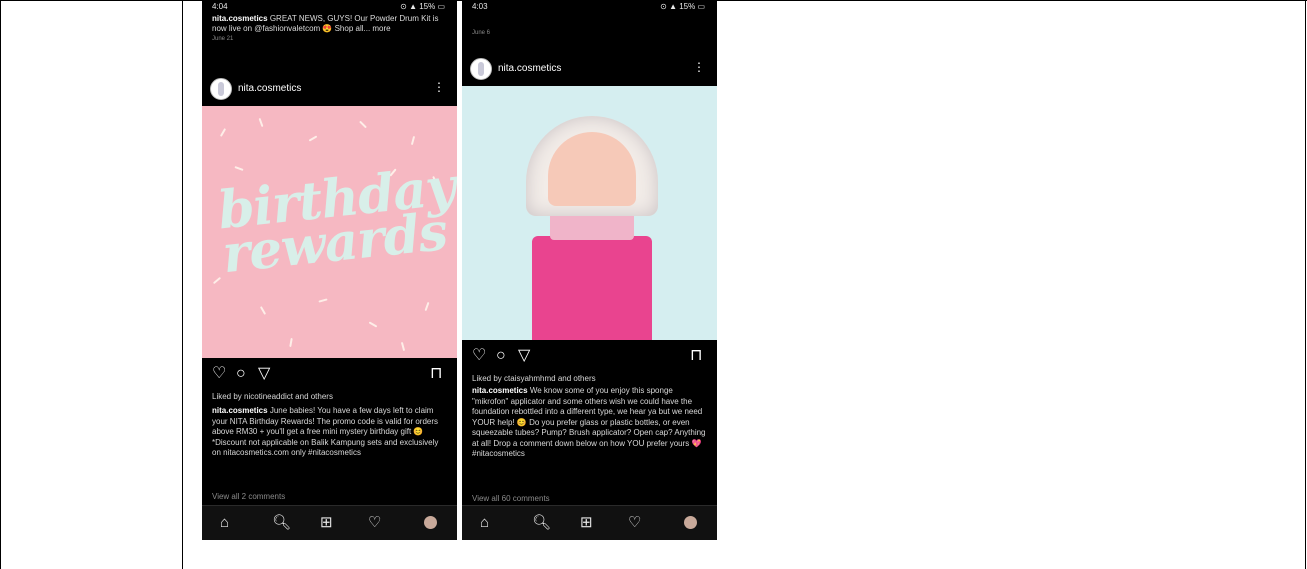  Describe the element at coordinates (1305, 284) in the screenshot. I see `table-border-right` at that location.